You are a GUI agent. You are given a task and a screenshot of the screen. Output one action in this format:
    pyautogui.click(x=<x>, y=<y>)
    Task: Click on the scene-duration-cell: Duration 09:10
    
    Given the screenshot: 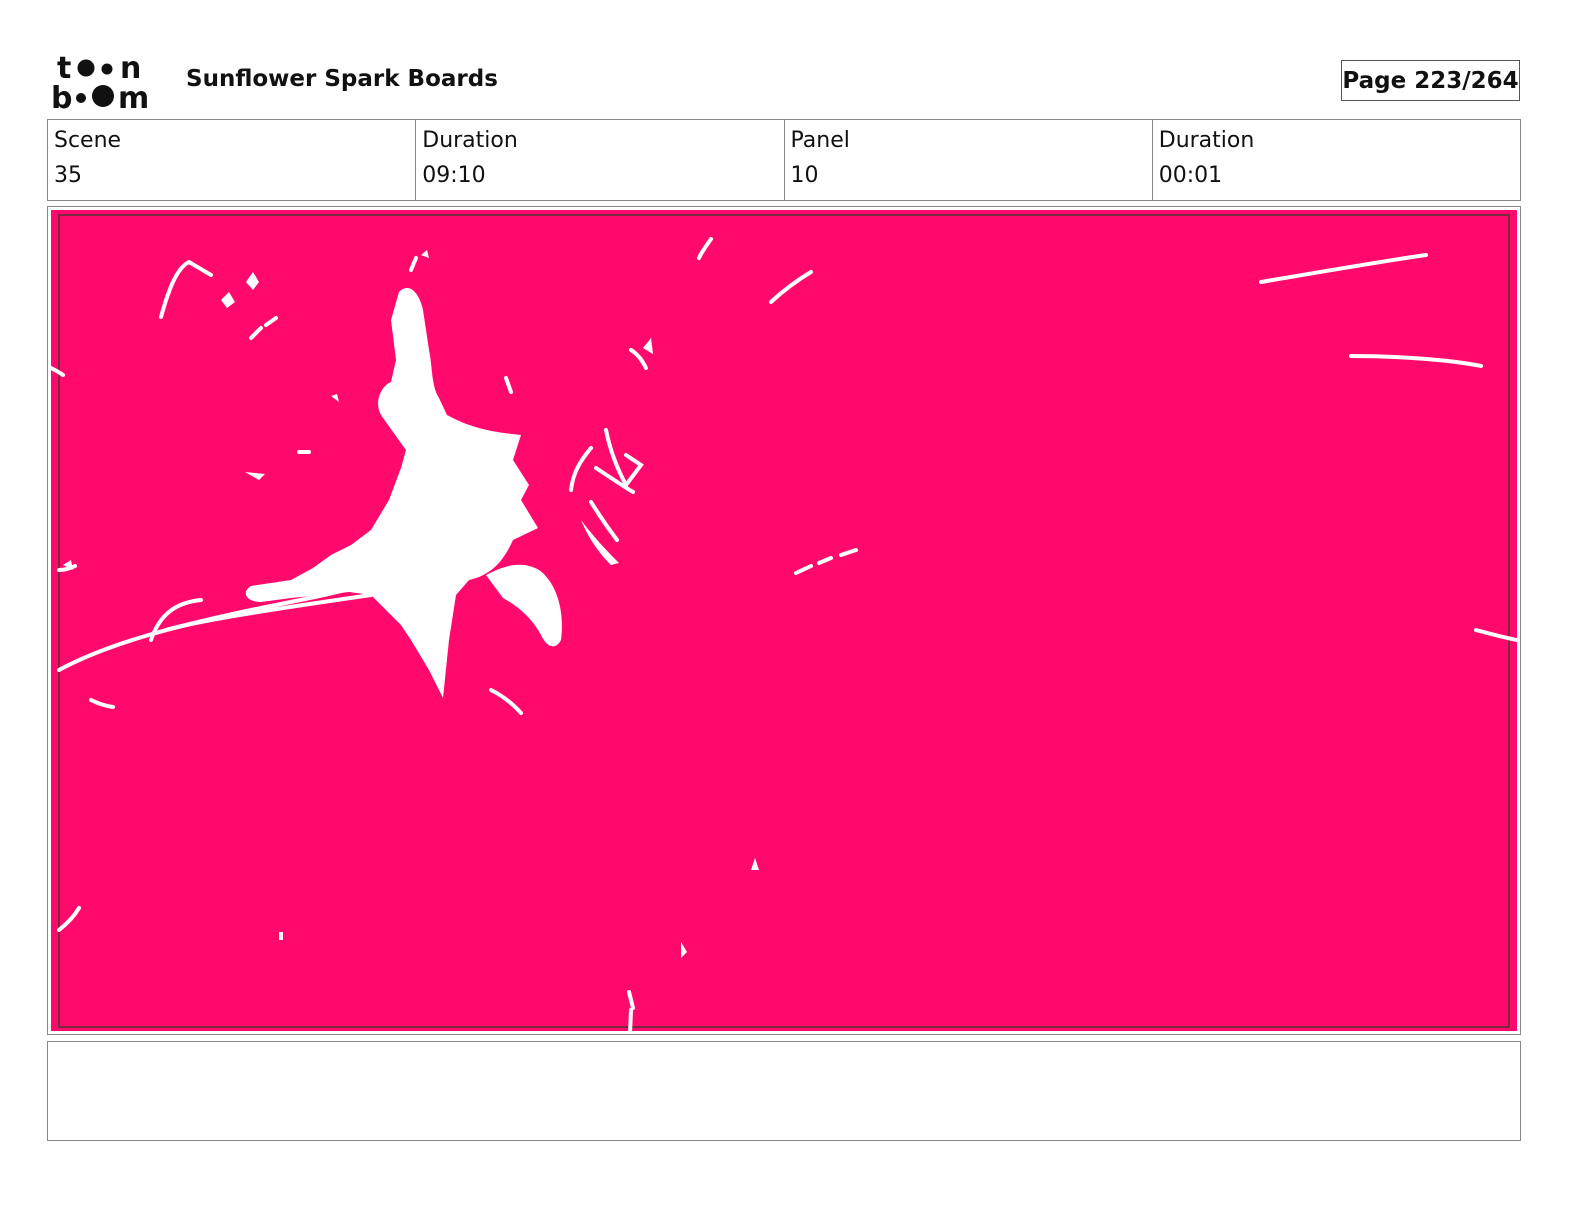 What is the action you would take?
    pyautogui.click(x=600, y=160)
    